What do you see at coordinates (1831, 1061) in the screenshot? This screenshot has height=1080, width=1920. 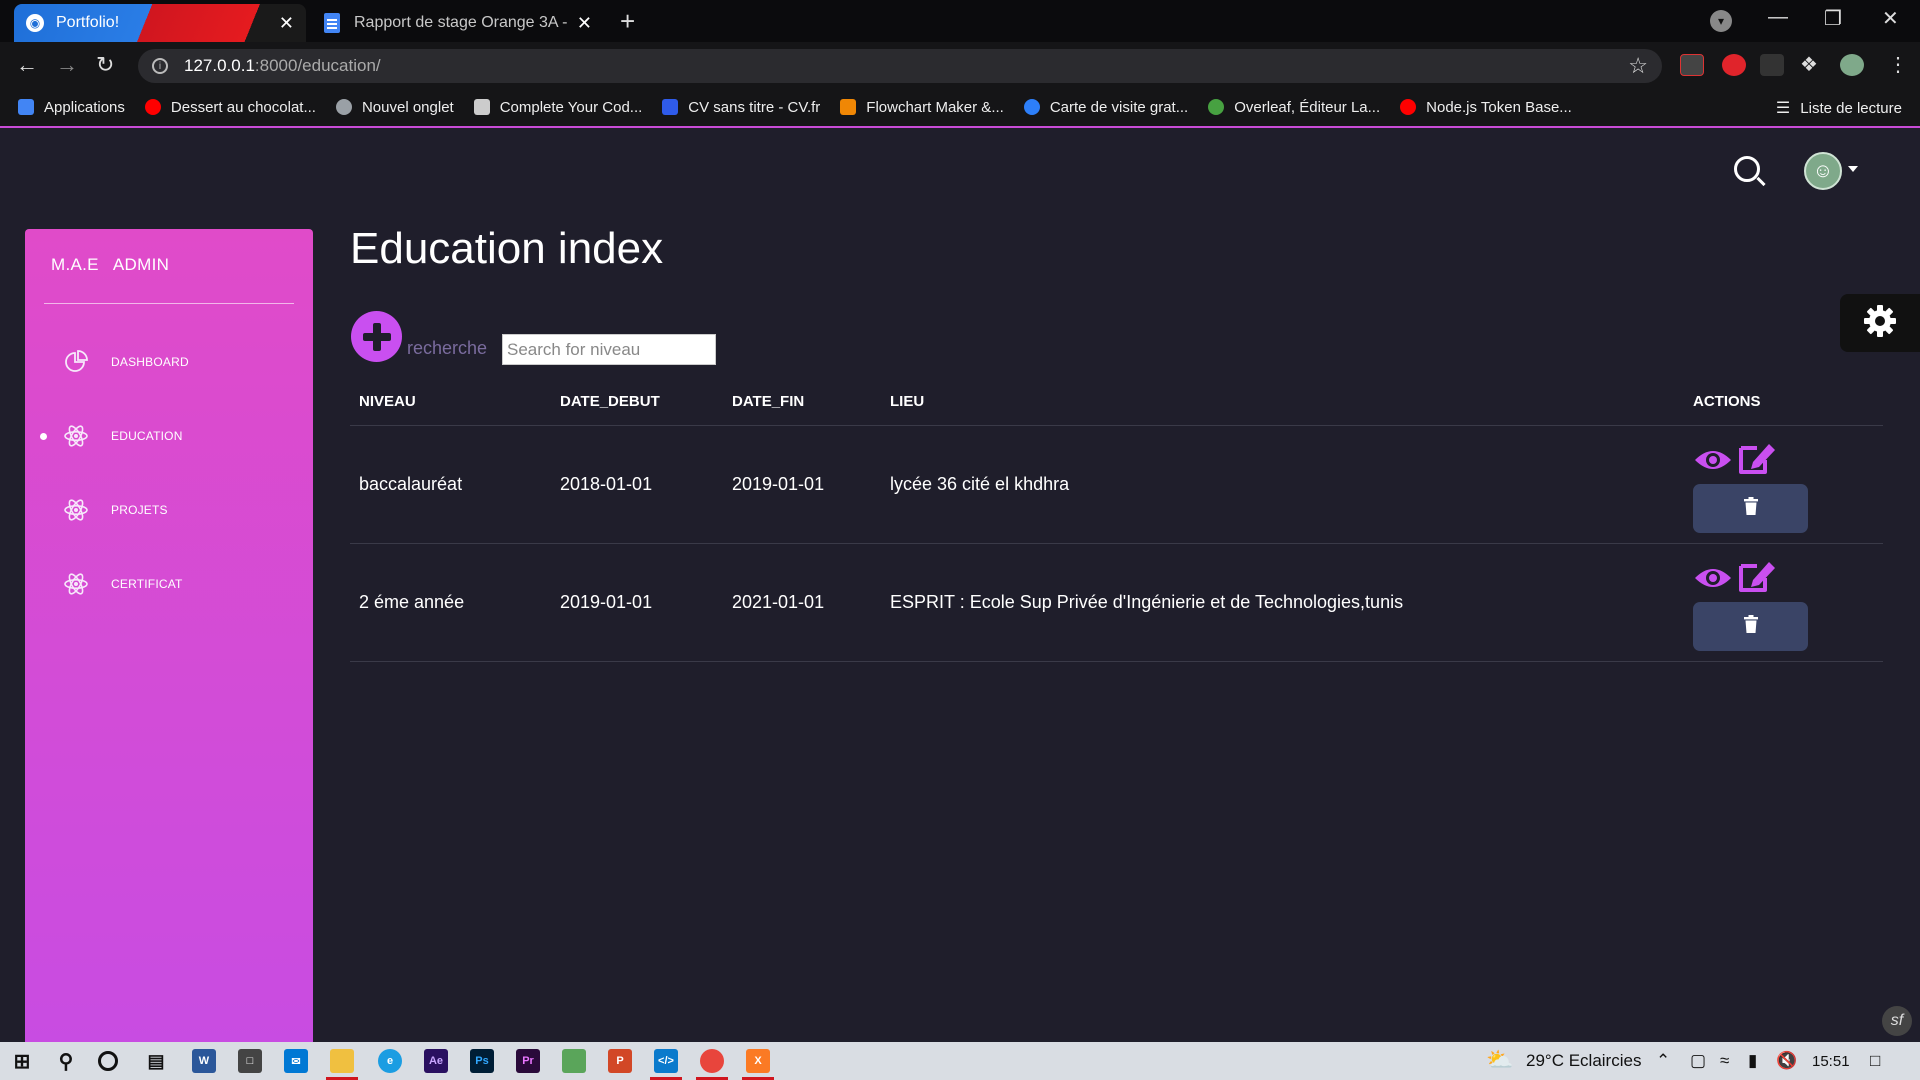 I see `clock-time: 15:51` at bounding box center [1831, 1061].